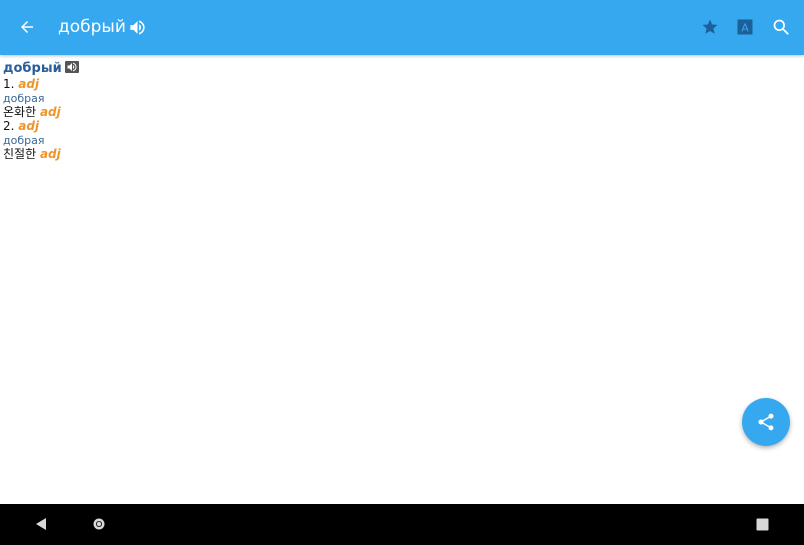 The width and height of the screenshot is (804, 545). What do you see at coordinates (20, 112) in the screenshot?
I see `translation: 온화한` at bounding box center [20, 112].